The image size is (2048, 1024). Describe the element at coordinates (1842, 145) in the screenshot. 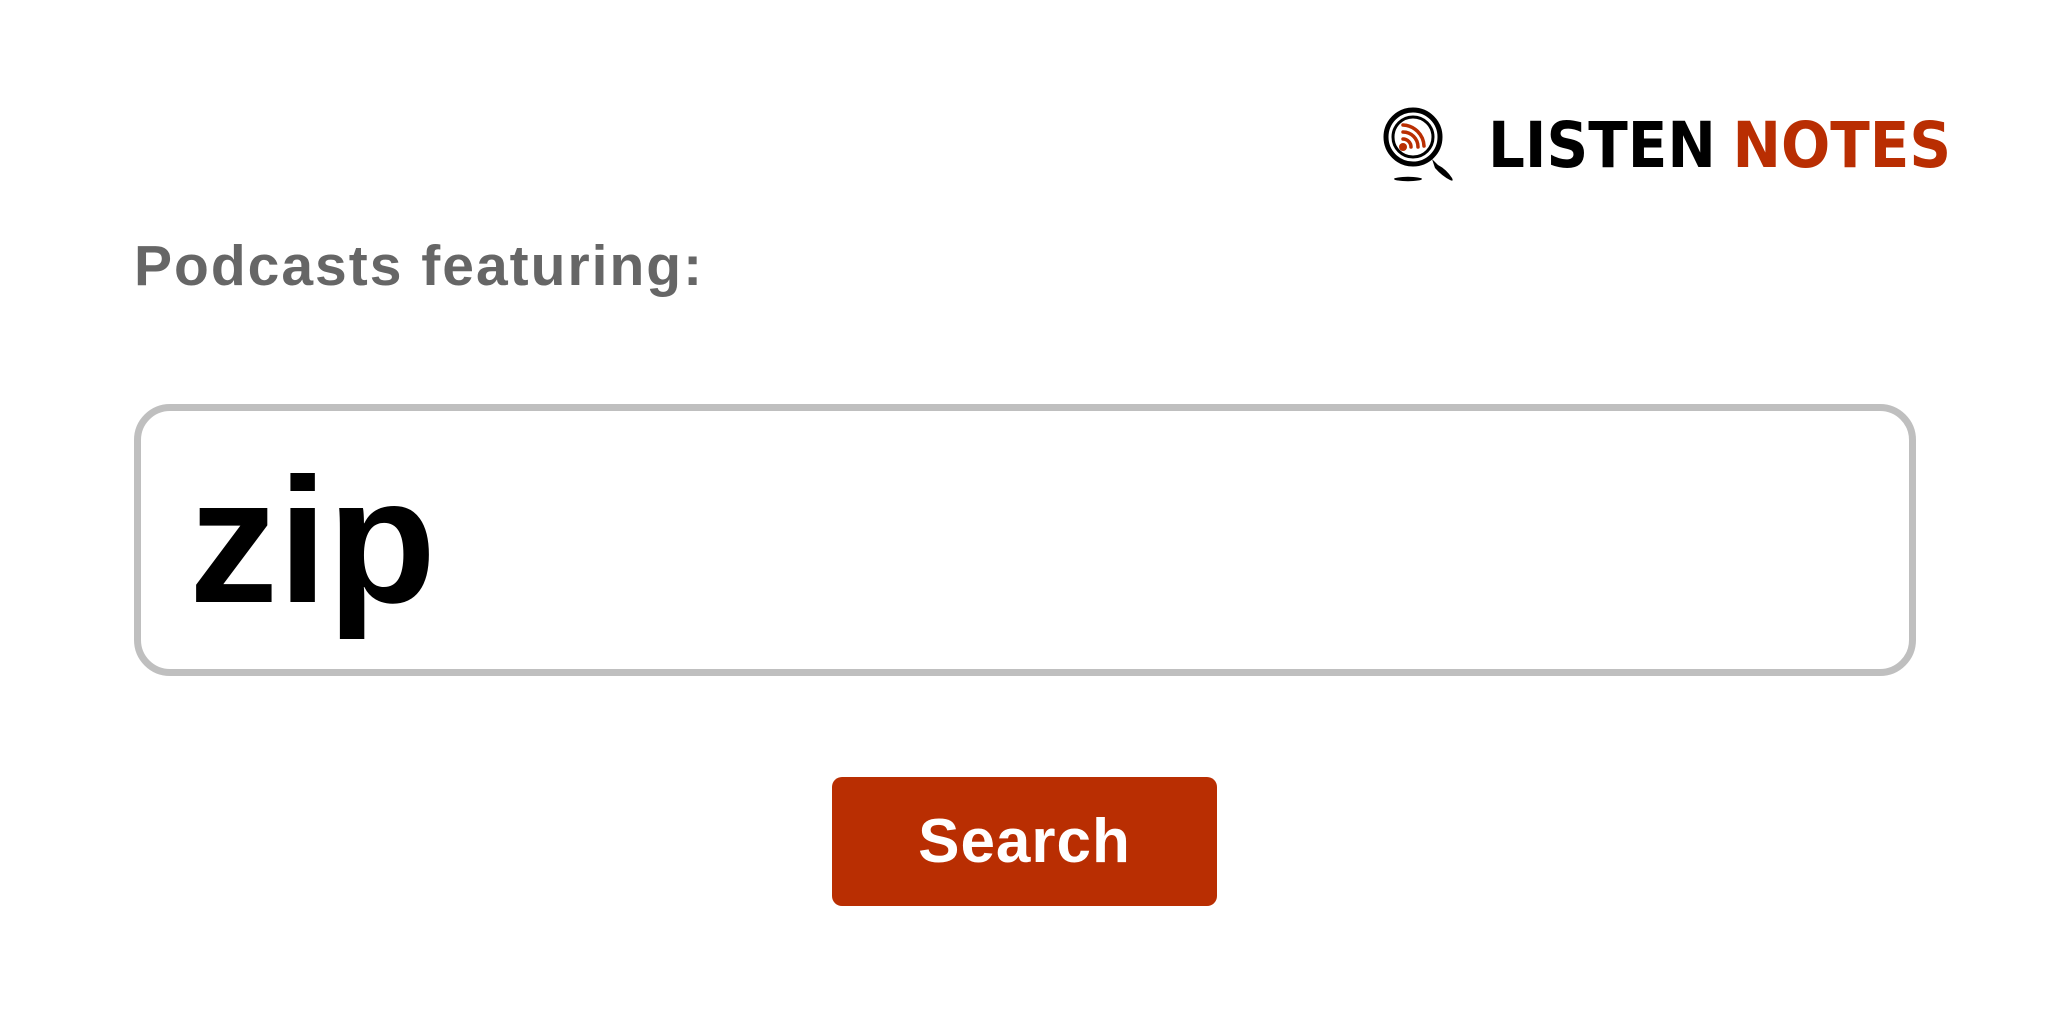

I see `logo-word-notes: NOTES` at that location.